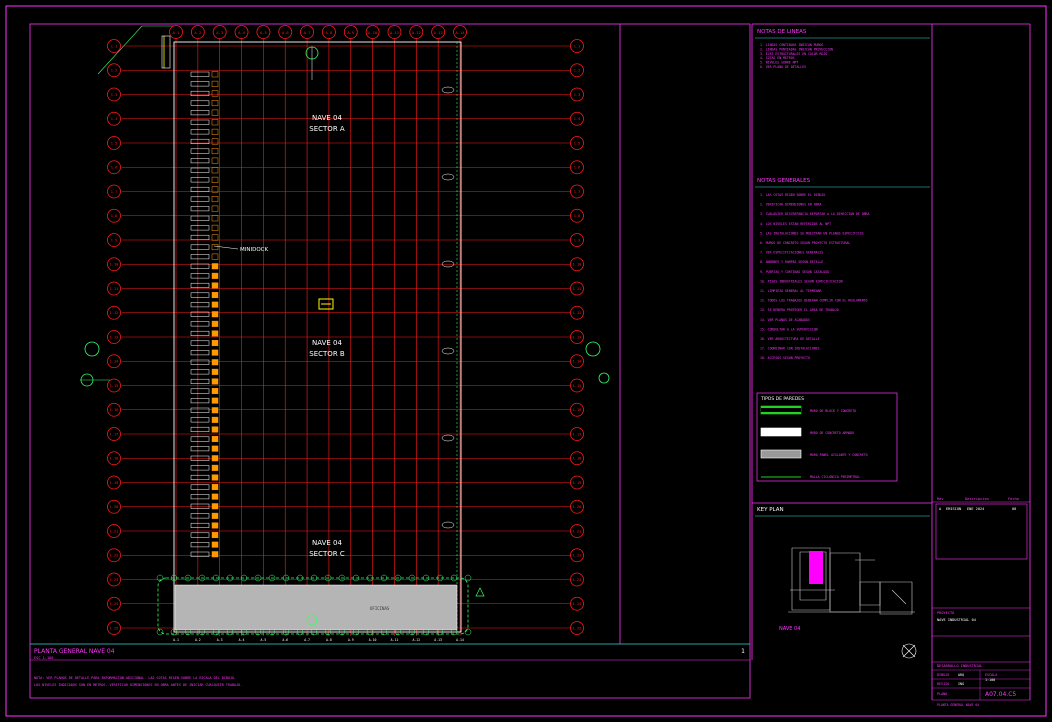 The height and width of the screenshot is (722, 1052). Describe the element at coordinates (577, 362) in the screenshot. I see `grid-row-label: 1.14` at that location.